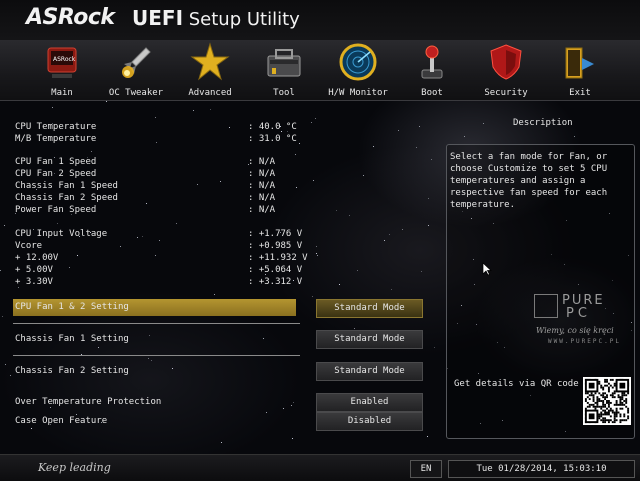 This screenshot has height=481, width=640. I want to click on rocket-icon, so click(136, 62).